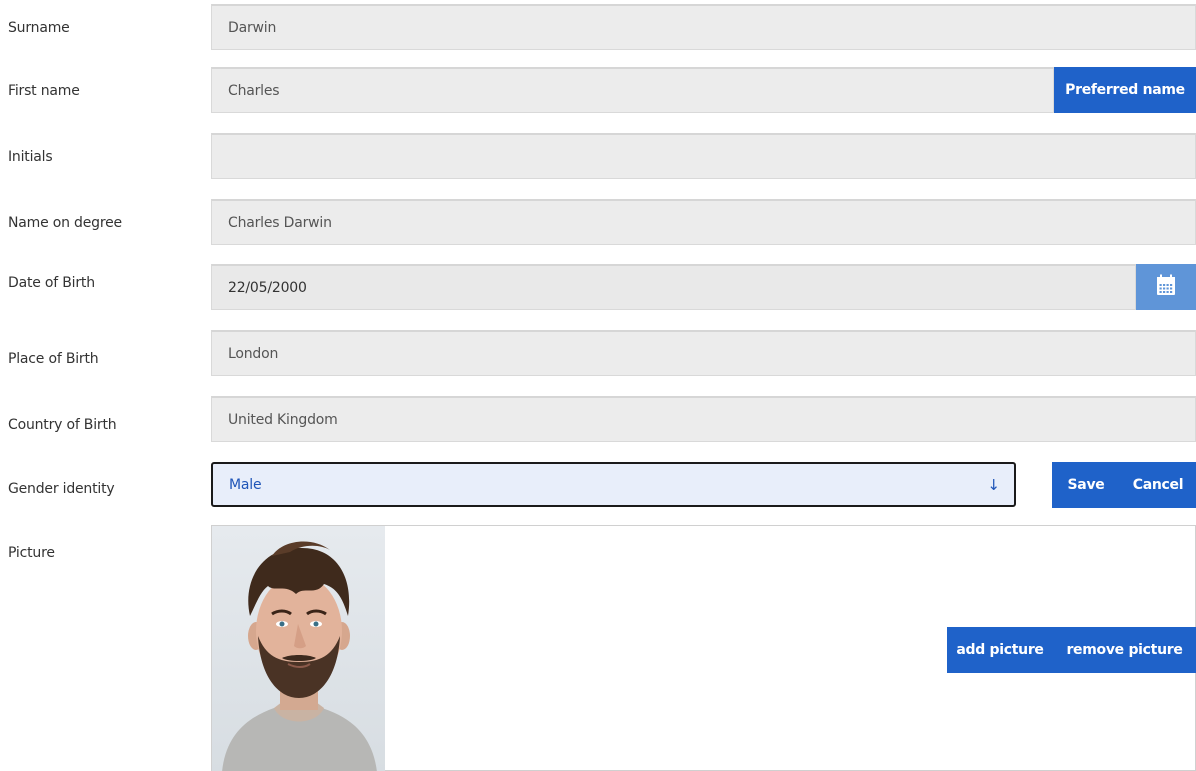  What do you see at coordinates (298, 648) in the screenshot?
I see `profile-photo` at bounding box center [298, 648].